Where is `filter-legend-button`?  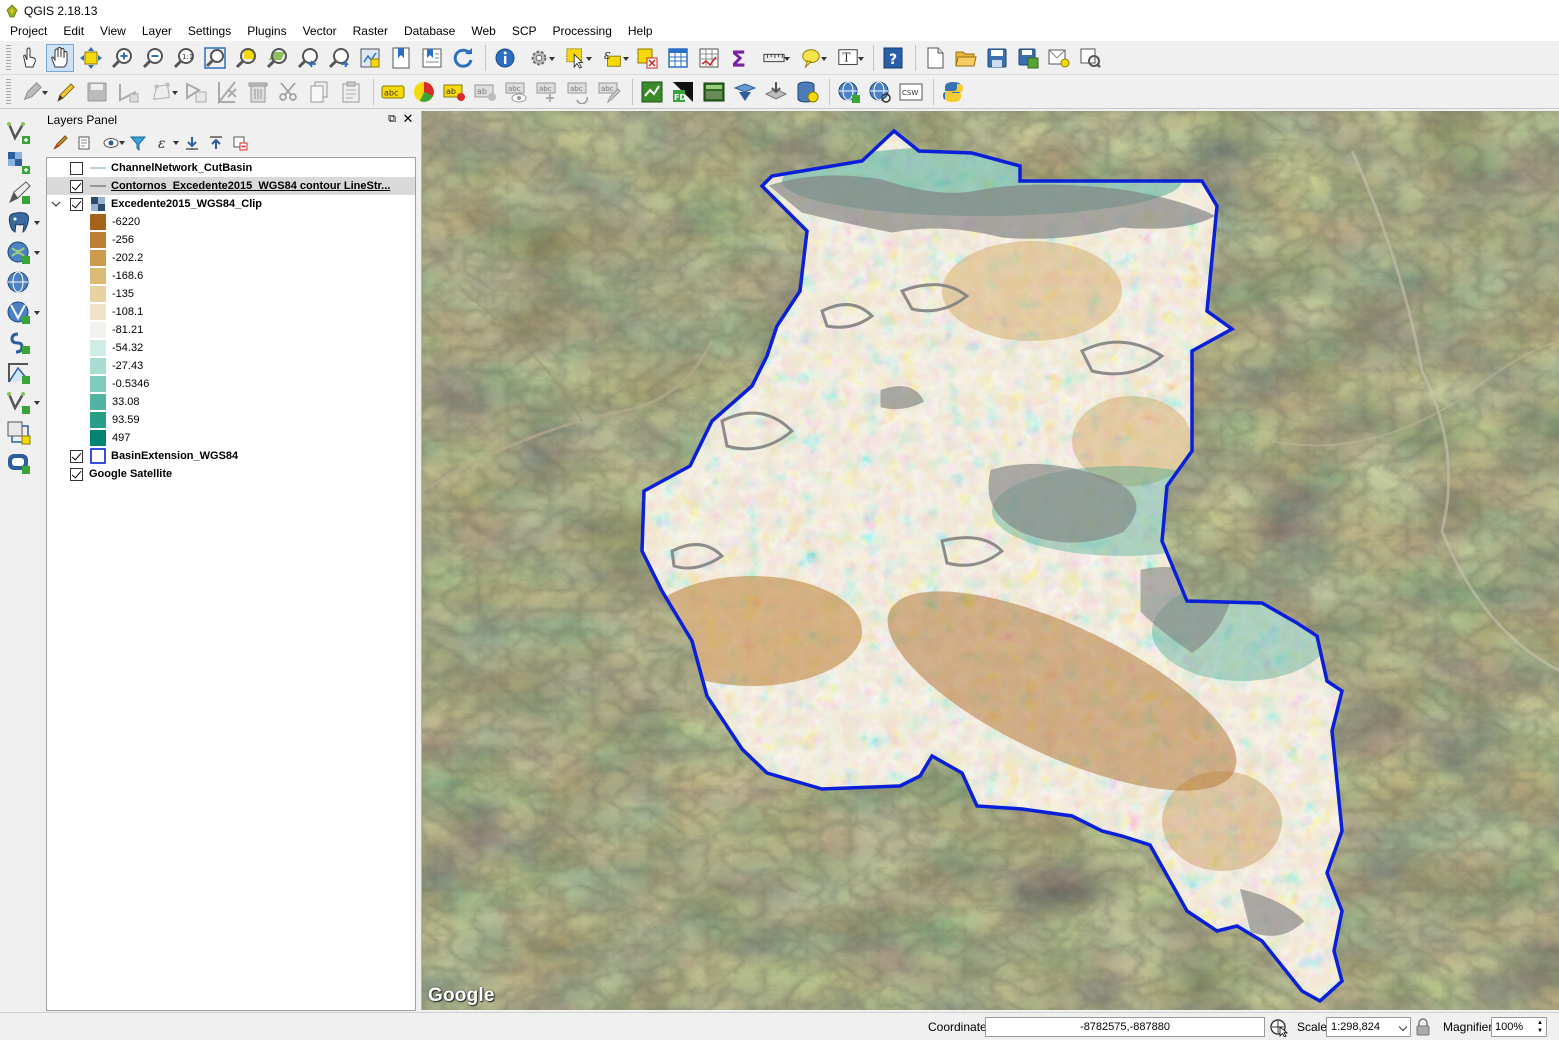
filter-legend-button is located at coordinates (138, 143).